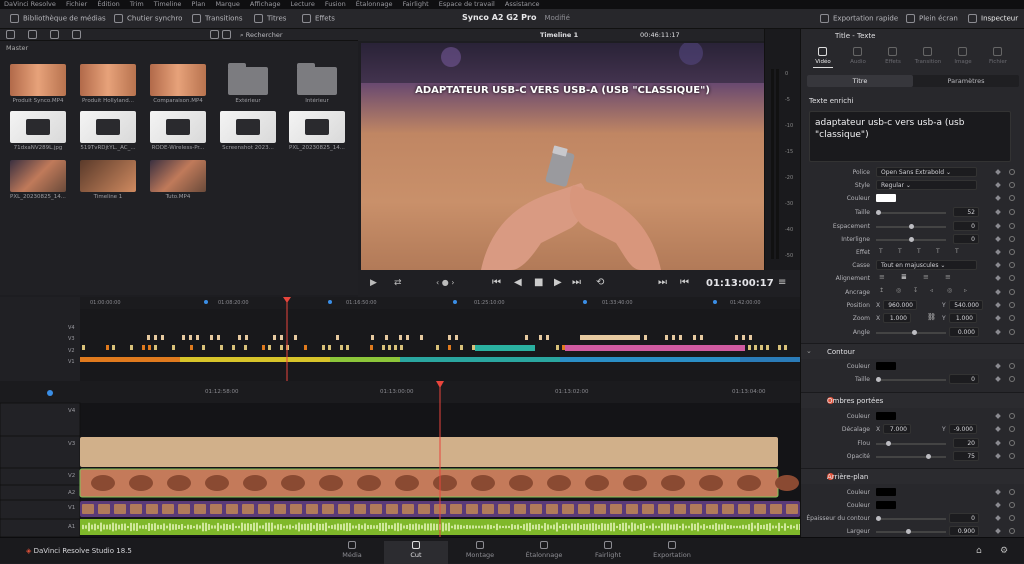 The width and height of the screenshot is (1024, 564). I want to click on link-icon: ⛓, so click(931, 317).